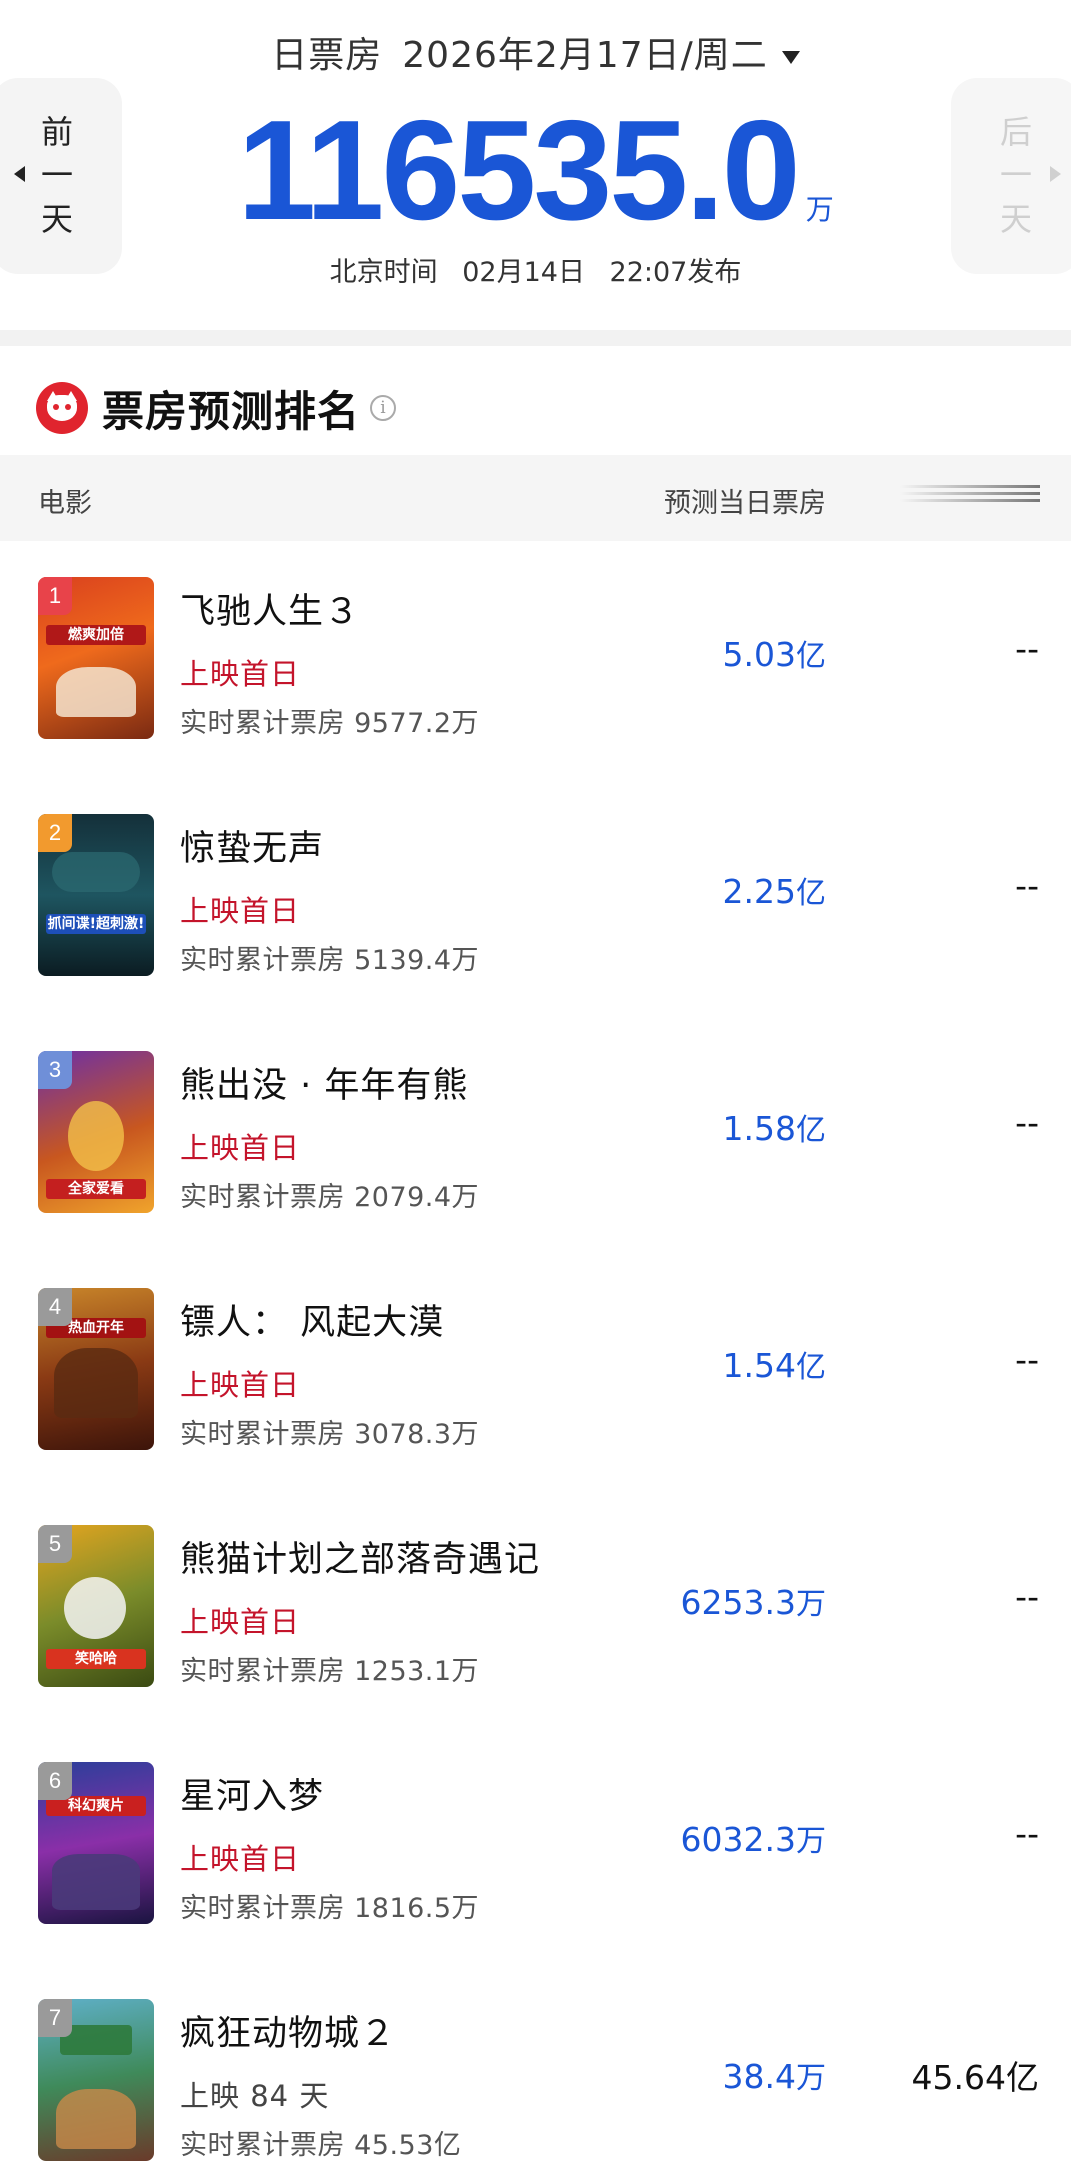  Describe the element at coordinates (330, 1908) in the screenshot. I see `cumulative-box-office: 实时累计票房 1816.5万` at that location.